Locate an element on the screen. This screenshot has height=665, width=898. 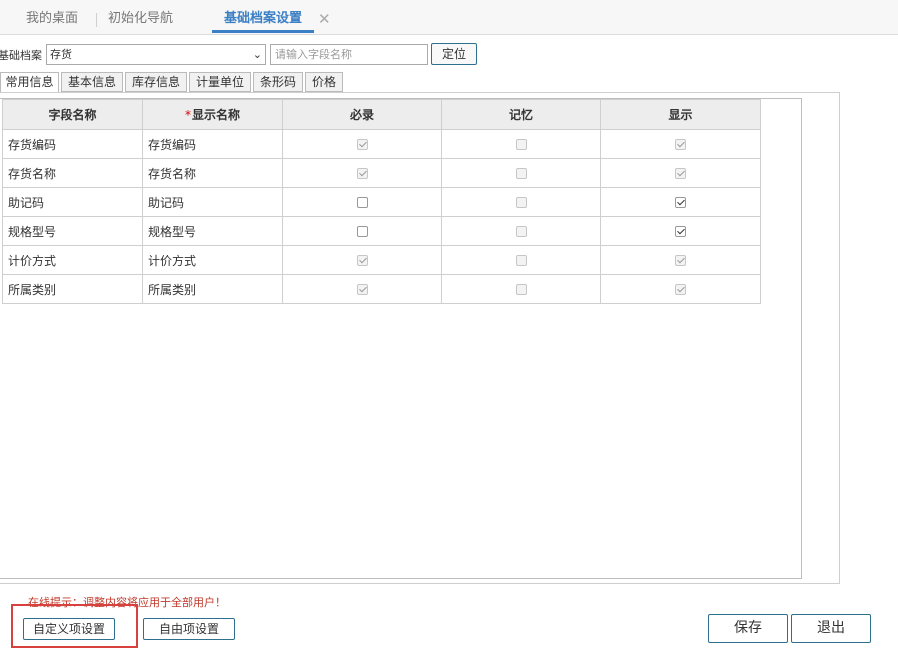
display-name-cell: 存货名称 is located at coordinates (212, 173).